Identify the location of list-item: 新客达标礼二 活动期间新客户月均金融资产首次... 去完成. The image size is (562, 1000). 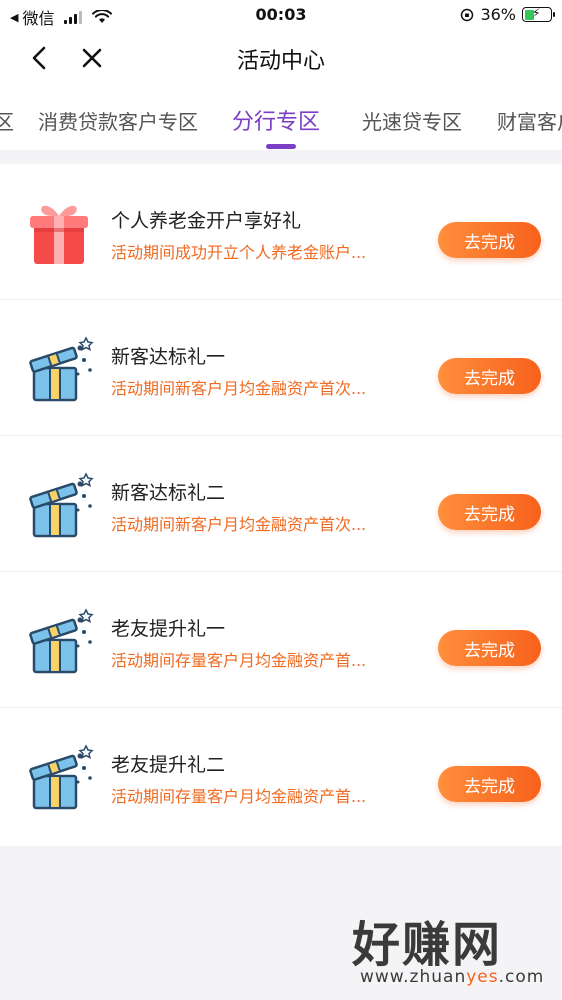
(281, 504).